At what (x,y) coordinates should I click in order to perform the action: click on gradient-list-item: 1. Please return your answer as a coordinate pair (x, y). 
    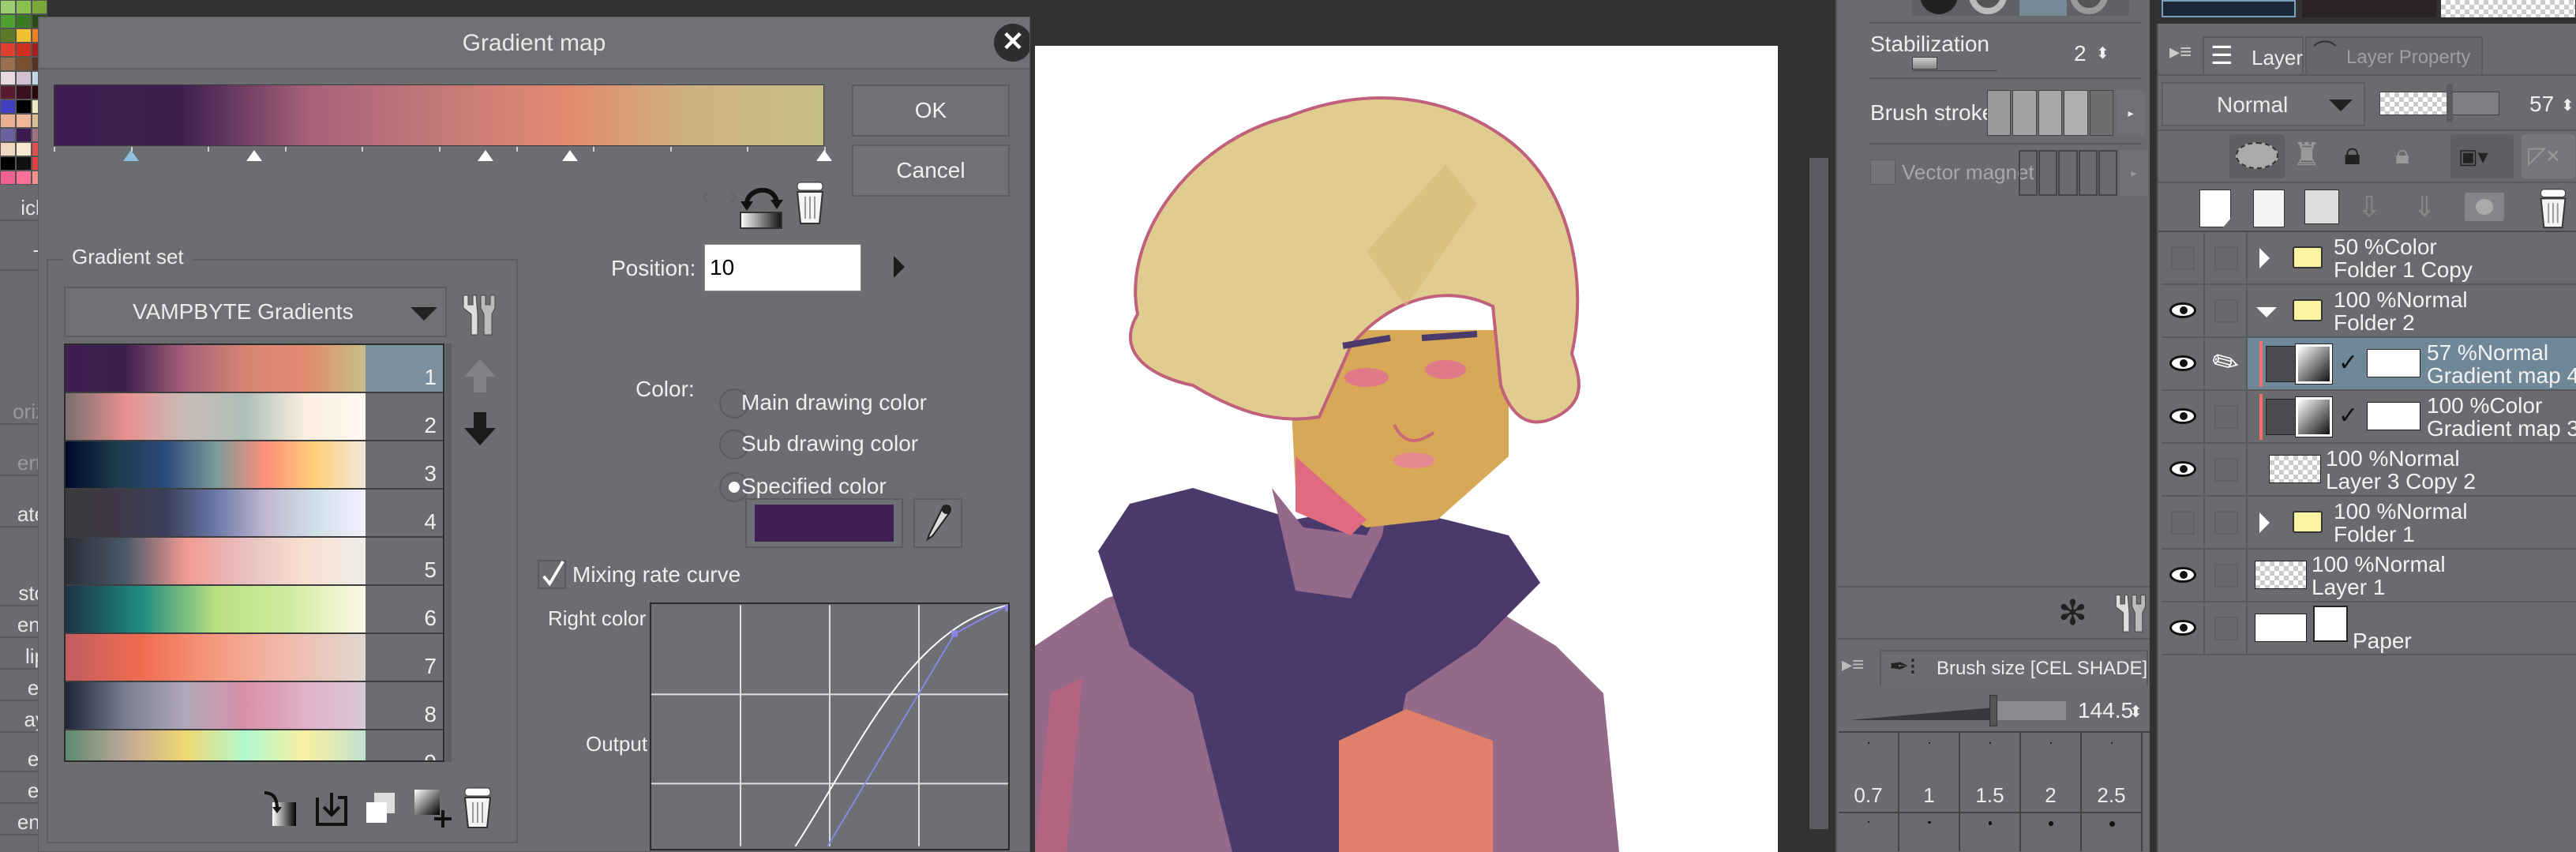
    Looking at the image, I should click on (255, 369).